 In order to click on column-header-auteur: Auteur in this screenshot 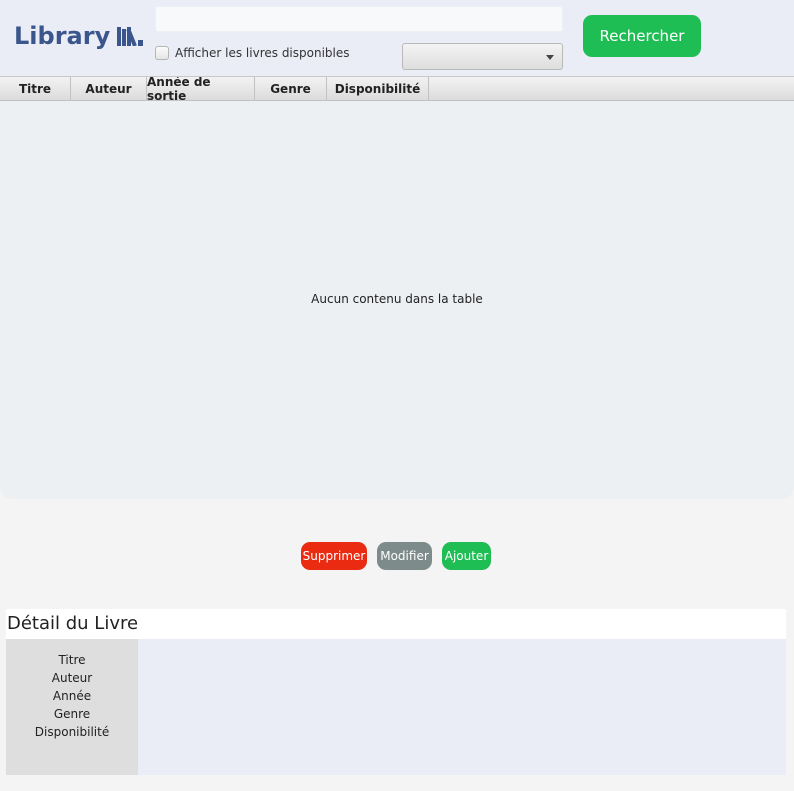, I will do `click(109, 88)`.